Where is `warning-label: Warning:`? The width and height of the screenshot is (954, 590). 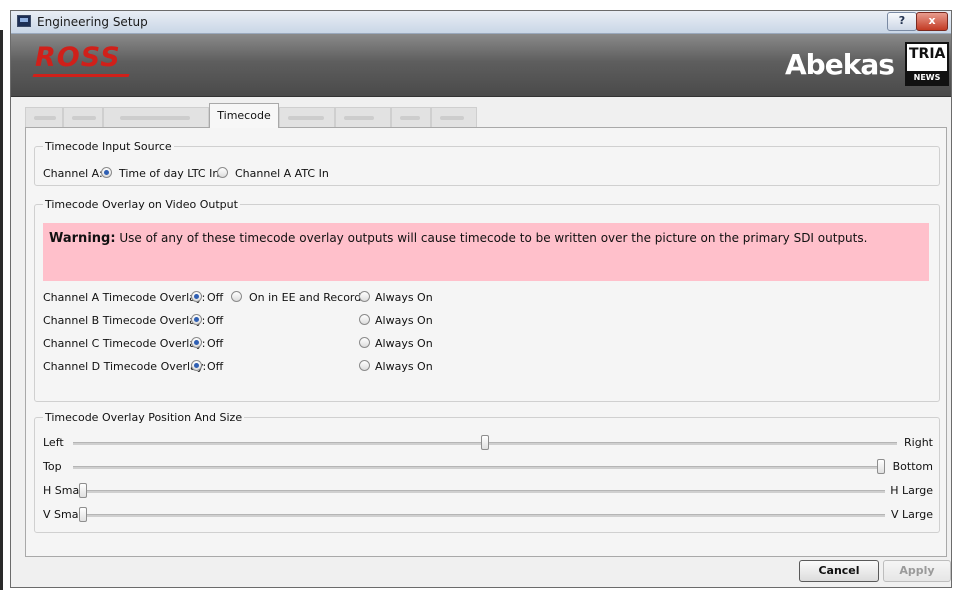
warning-label: Warning: is located at coordinates (82, 238).